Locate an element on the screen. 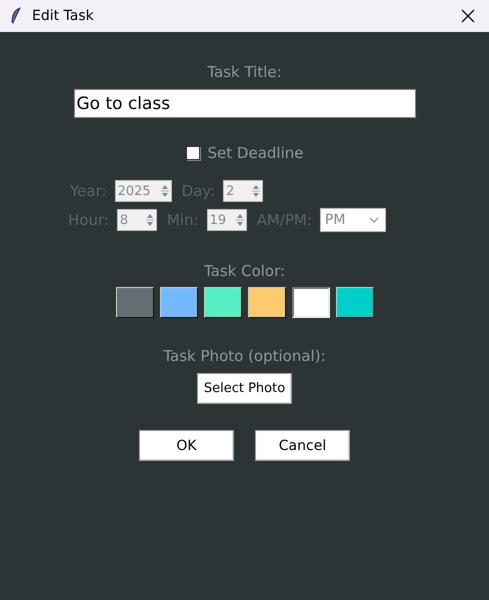 Image resolution: width=489 pixels, height=600 pixels. dialog-button: Cancel is located at coordinates (302, 445).